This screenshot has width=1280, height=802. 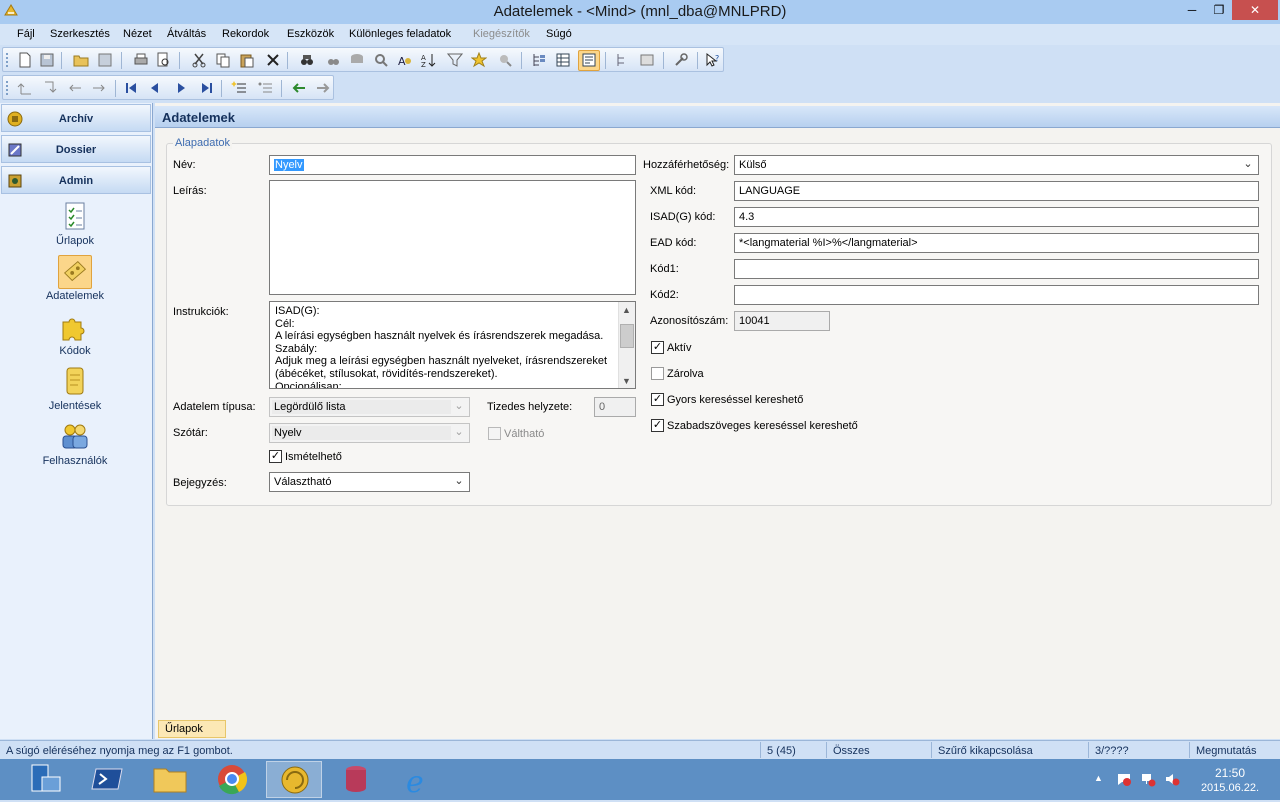 I want to click on save-as-icon, so click(x=105, y=60).